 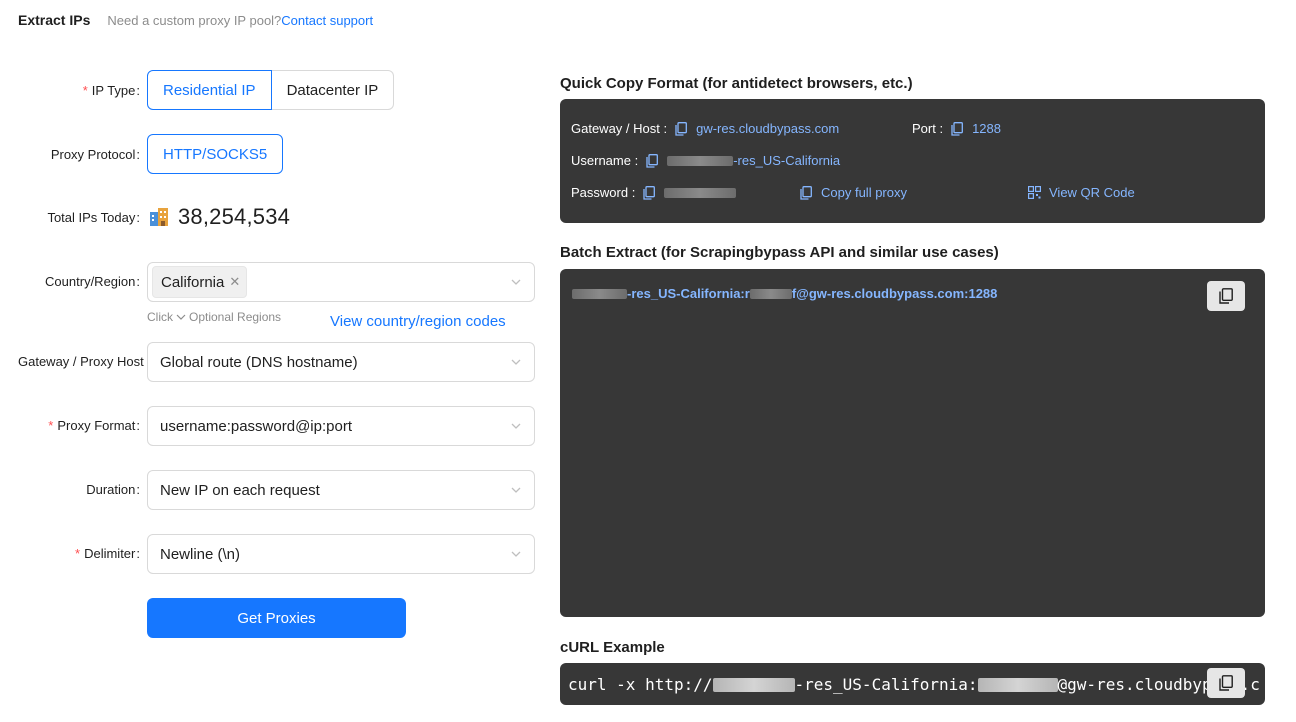 I want to click on protocol-label: Proxy Protocol:, so click(x=95, y=154).